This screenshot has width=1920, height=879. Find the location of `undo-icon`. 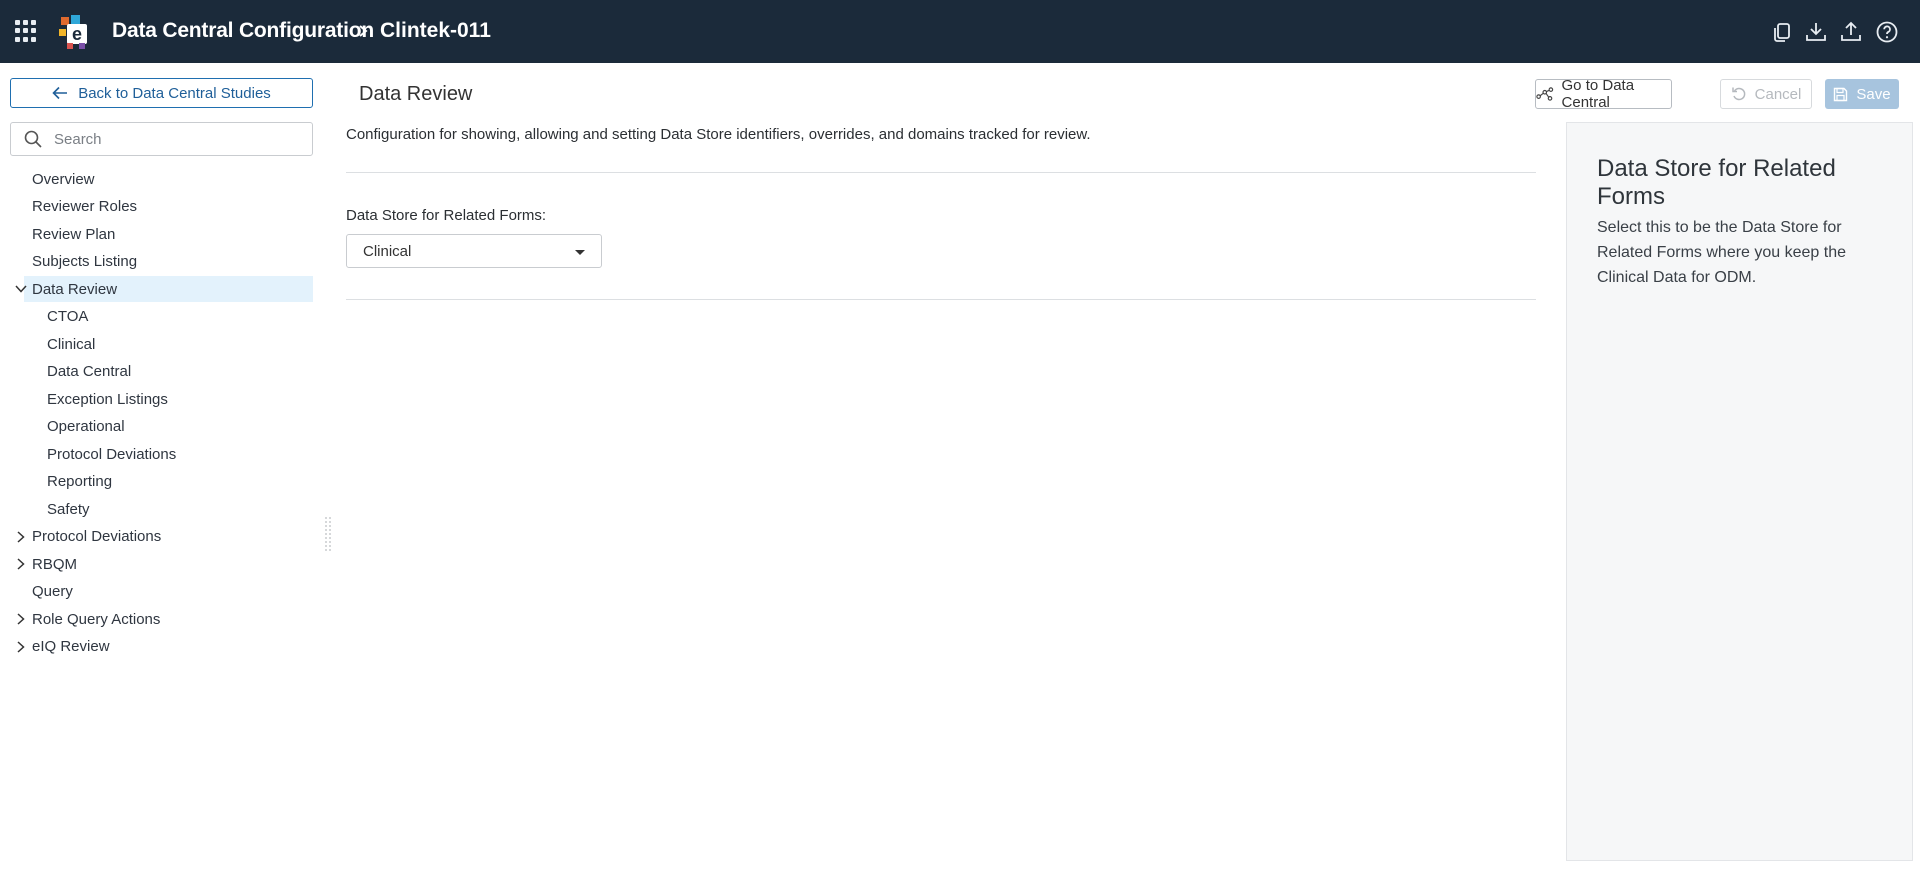

undo-icon is located at coordinates (1738, 94).